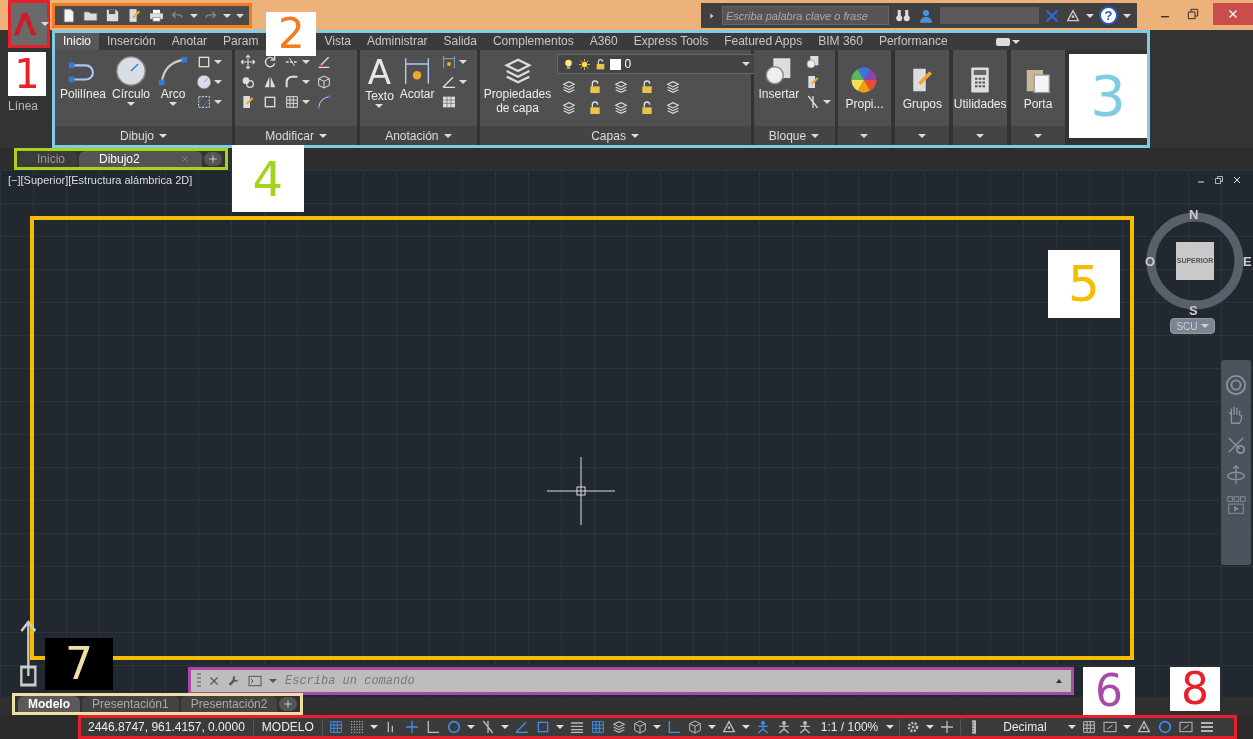 This screenshot has height=739, width=1253. I want to click on crosshair-cursor, so click(581, 491).